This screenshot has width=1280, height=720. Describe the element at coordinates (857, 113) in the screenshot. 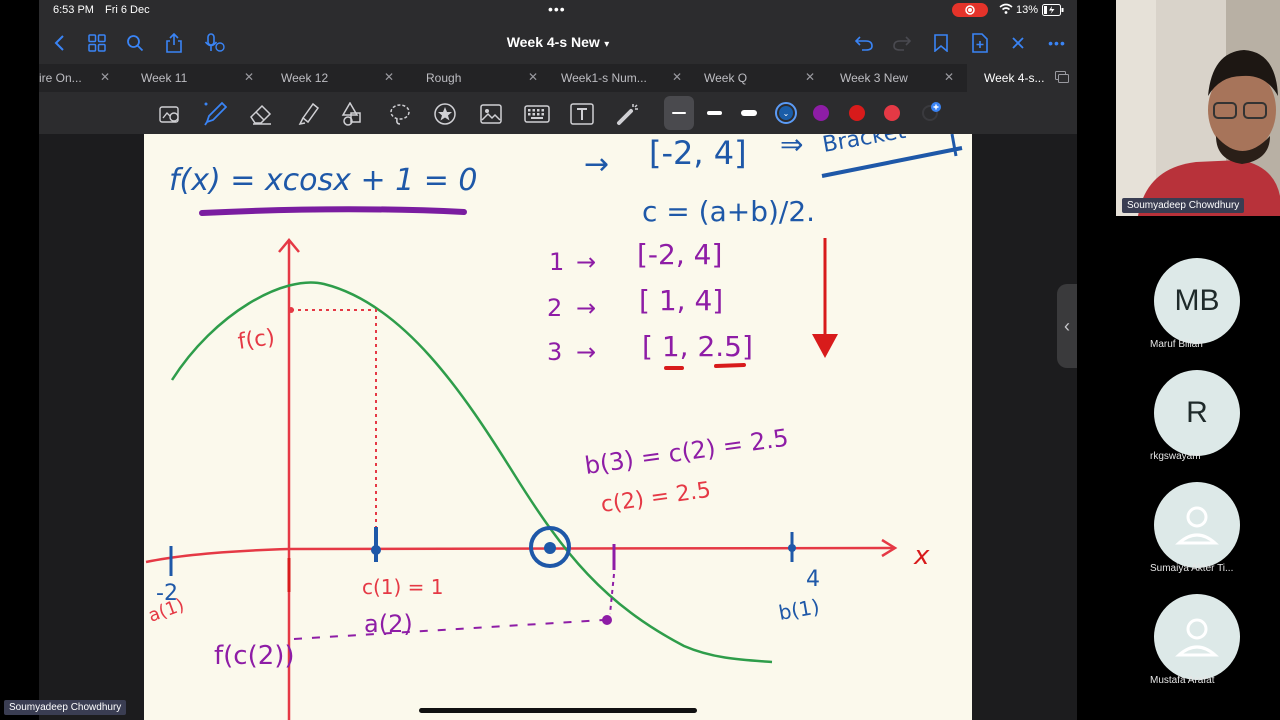

I see `color-swatch-red` at that location.